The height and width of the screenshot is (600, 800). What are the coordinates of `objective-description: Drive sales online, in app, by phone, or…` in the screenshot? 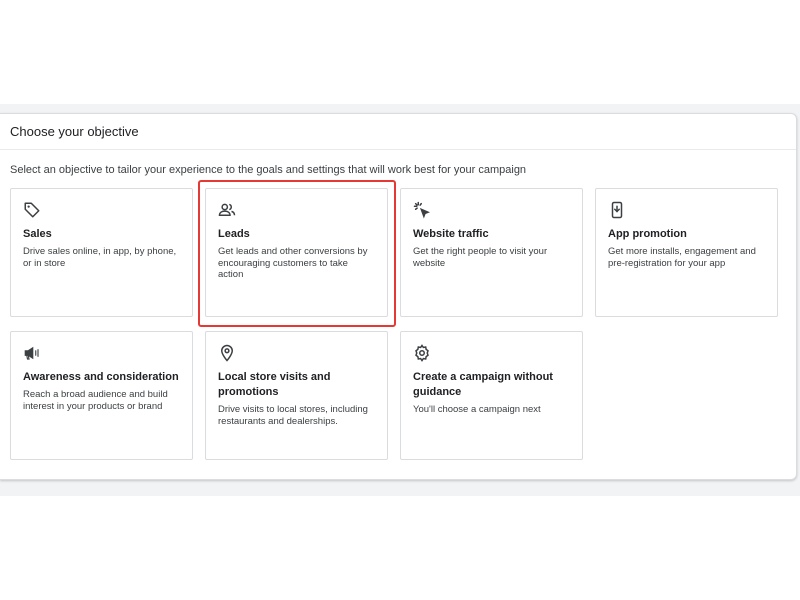 It's located at (100, 257).